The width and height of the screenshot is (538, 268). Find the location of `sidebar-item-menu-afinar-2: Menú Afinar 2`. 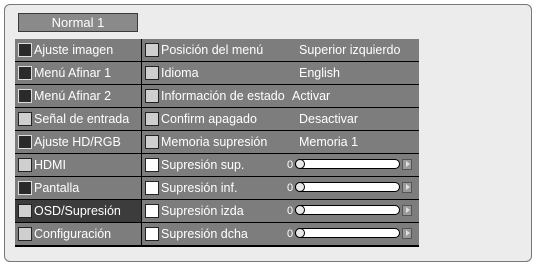

sidebar-item-menu-afinar-2: Menú Afinar 2 is located at coordinates (78, 96).